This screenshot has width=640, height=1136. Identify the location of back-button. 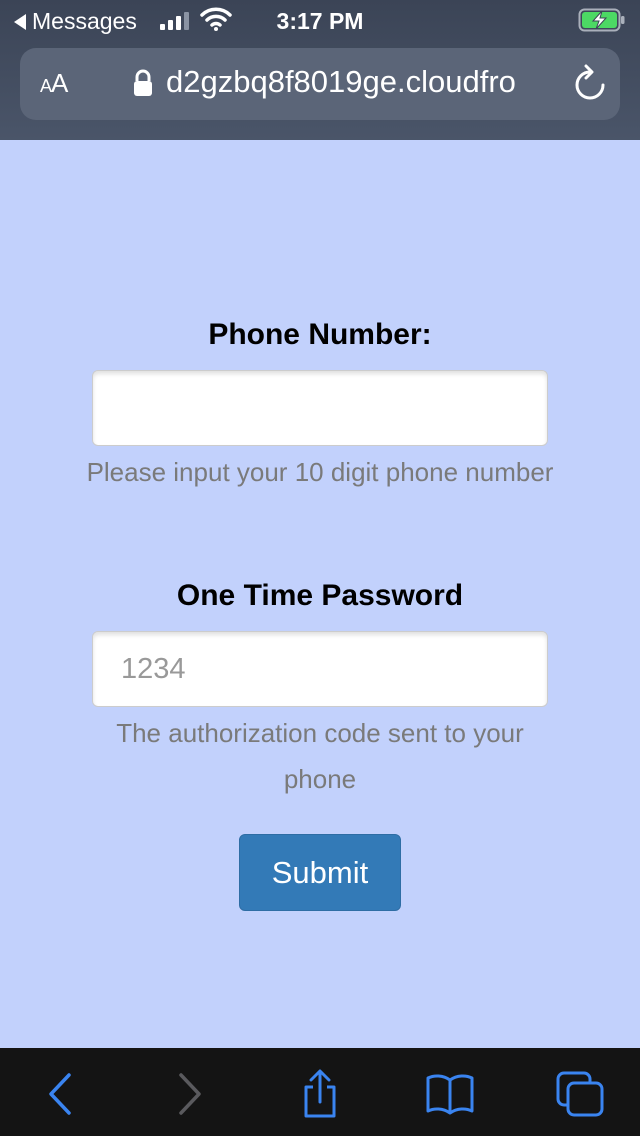
(60, 1094).